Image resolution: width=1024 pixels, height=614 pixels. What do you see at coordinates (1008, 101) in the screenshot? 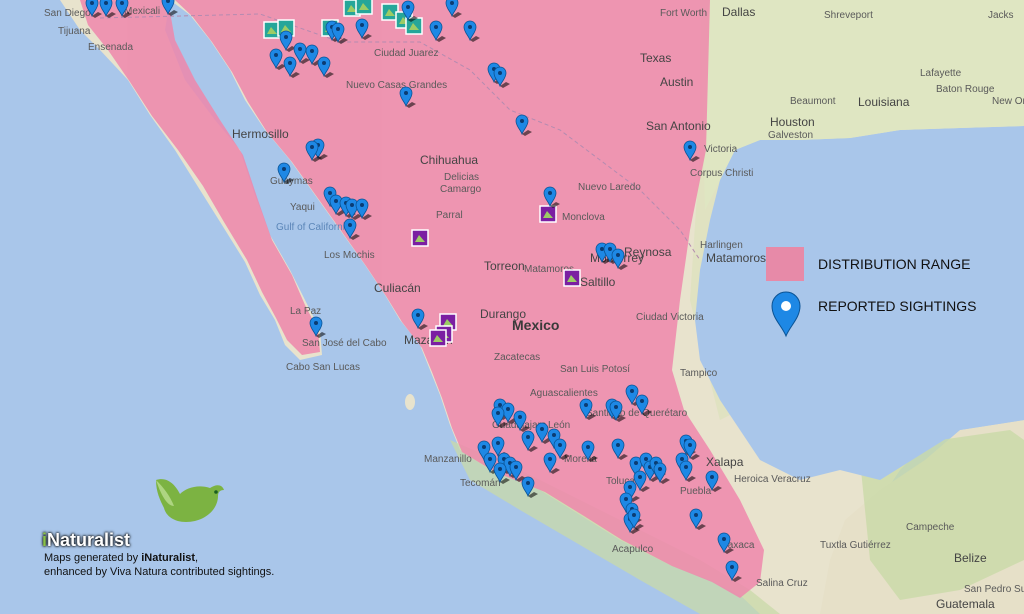
I see `label-new-orleans: New Orl` at bounding box center [1008, 101].